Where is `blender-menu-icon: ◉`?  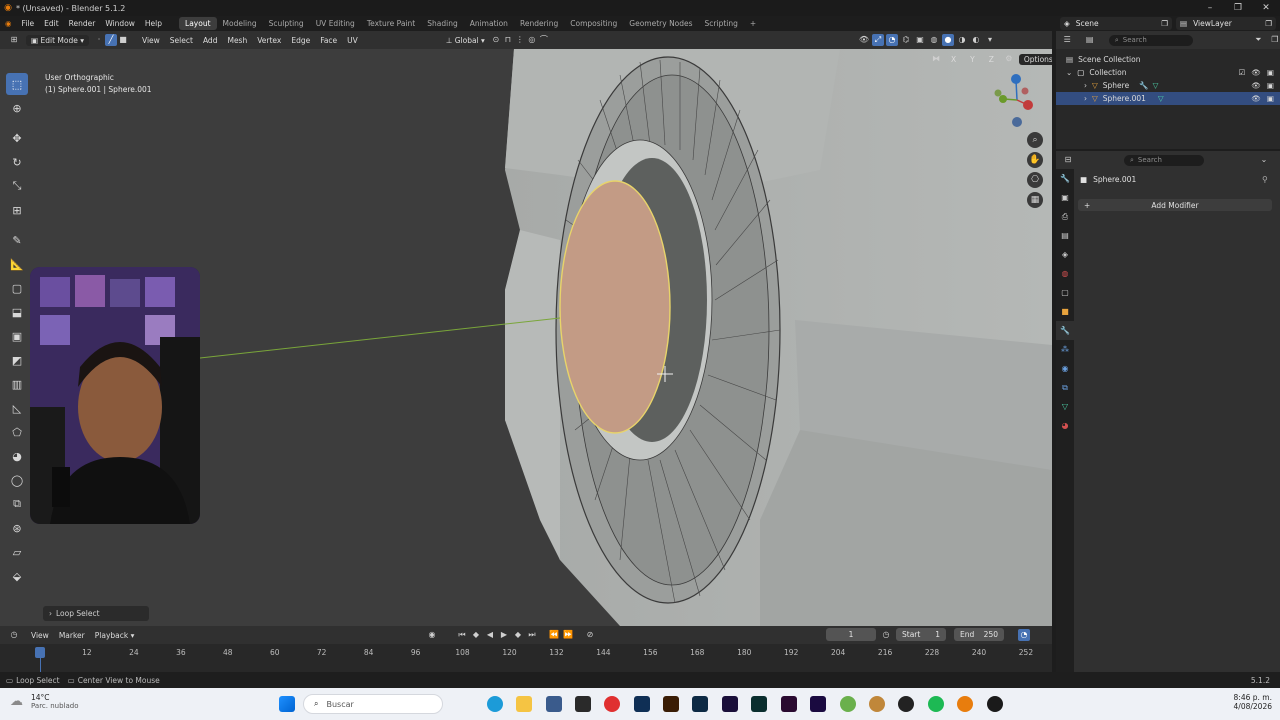 blender-menu-icon: ◉ is located at coordinates (8, 23).